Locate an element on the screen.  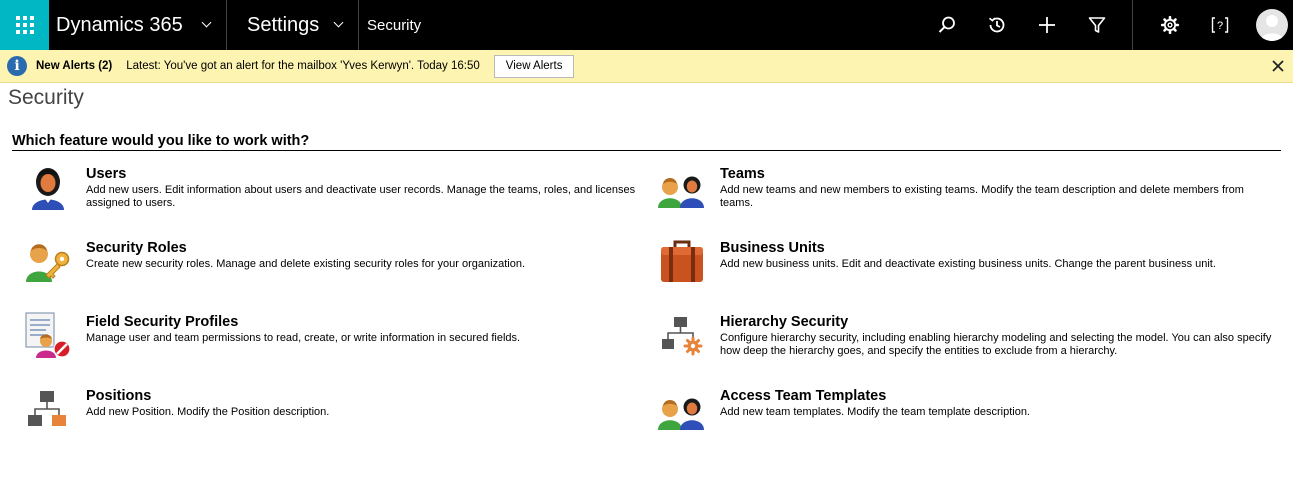
history-icon is located at coordinates (996, 25).